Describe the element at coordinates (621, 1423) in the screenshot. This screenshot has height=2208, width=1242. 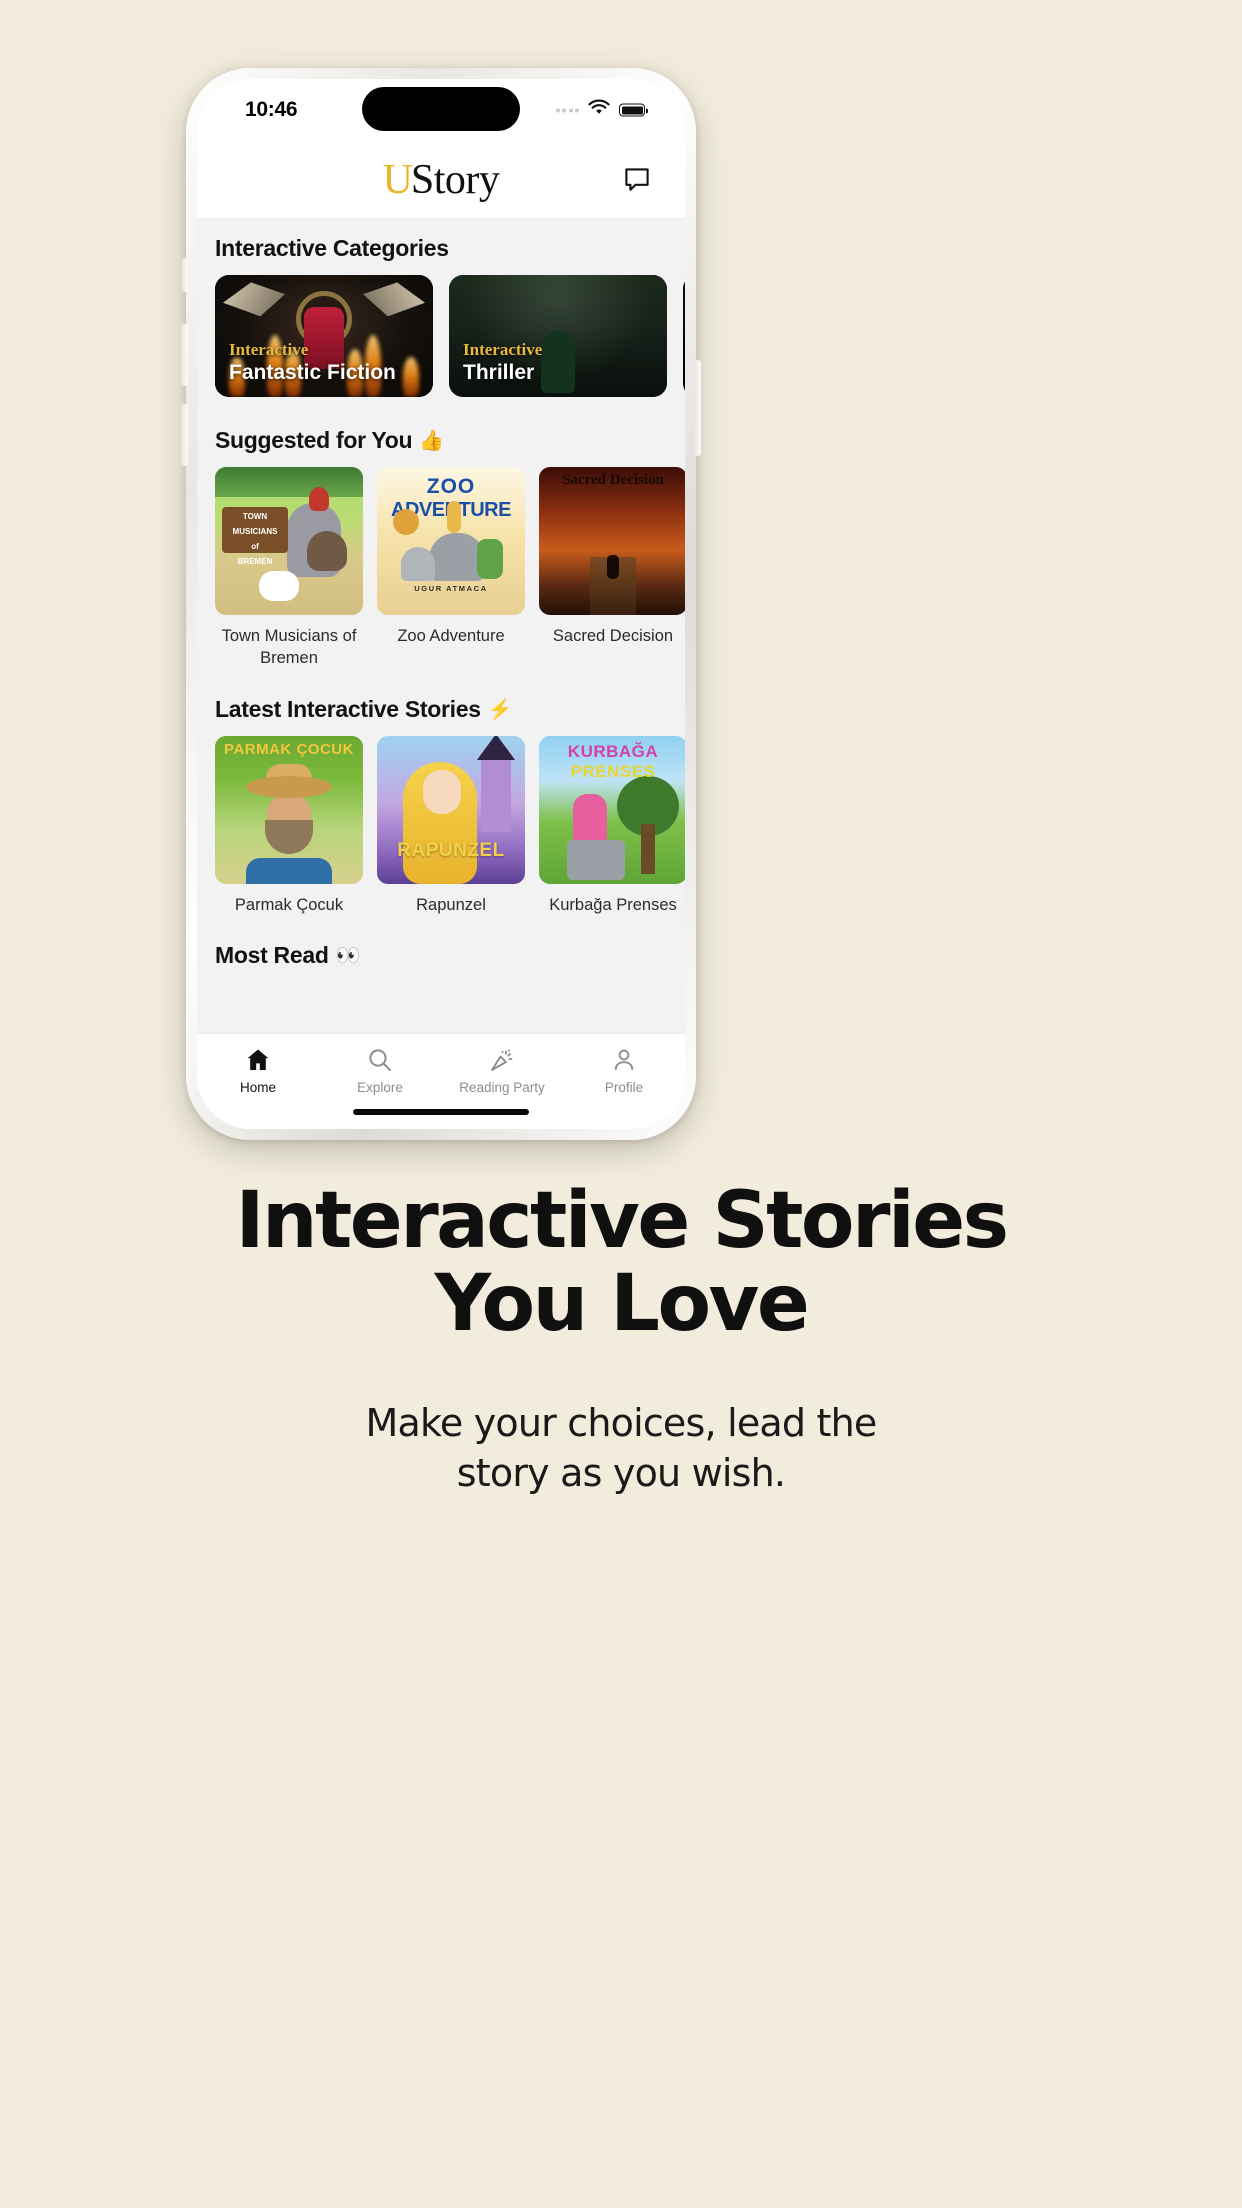
I see `promo-subtitle-line-1: Make your choices, lead the` at that location.